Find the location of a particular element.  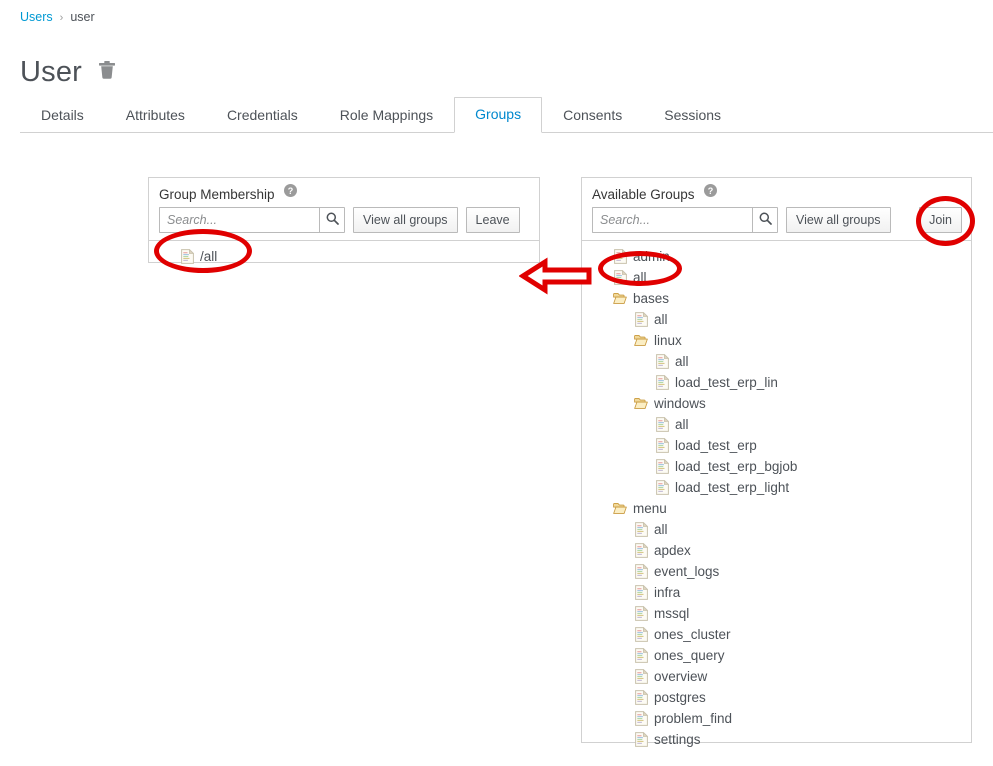

tree-node-menu: menu is located at coordinates (776, 508).